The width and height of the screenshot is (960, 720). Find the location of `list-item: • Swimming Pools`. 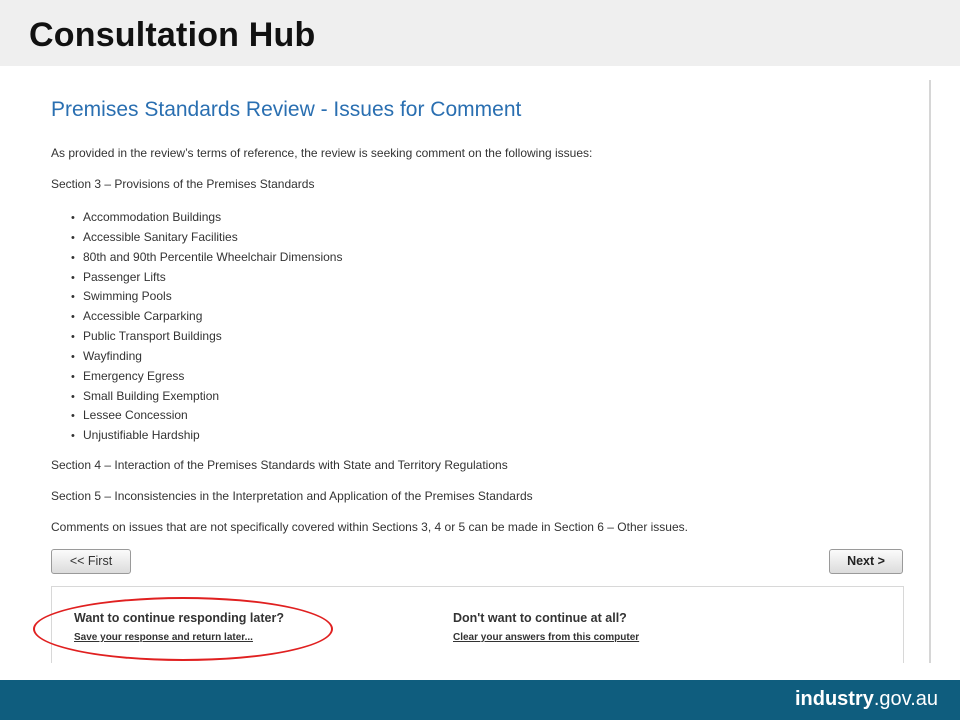

list-item: • Swimming Pools is located at coordinates (121, 296).